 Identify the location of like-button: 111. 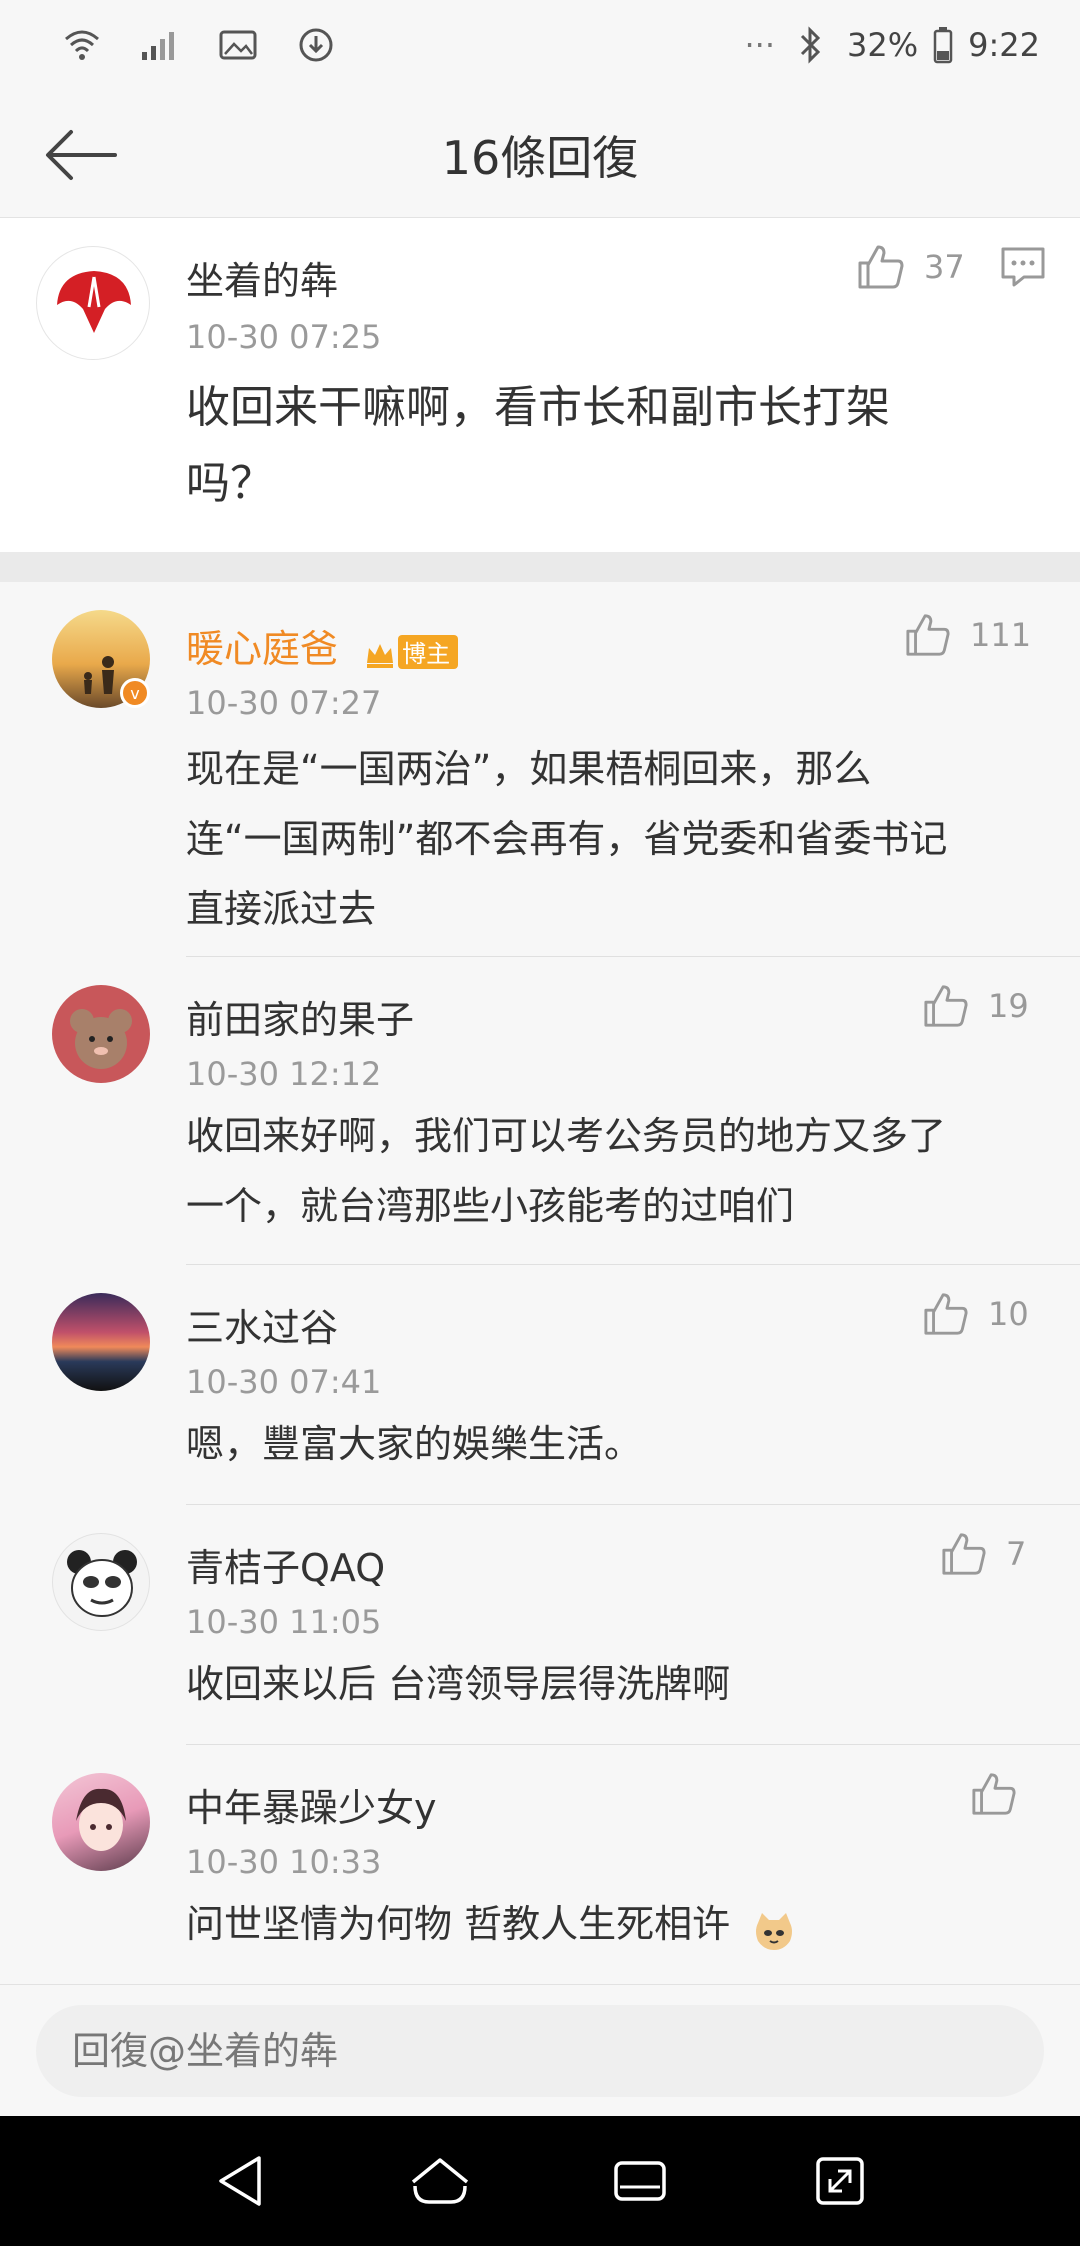
(967, 635).